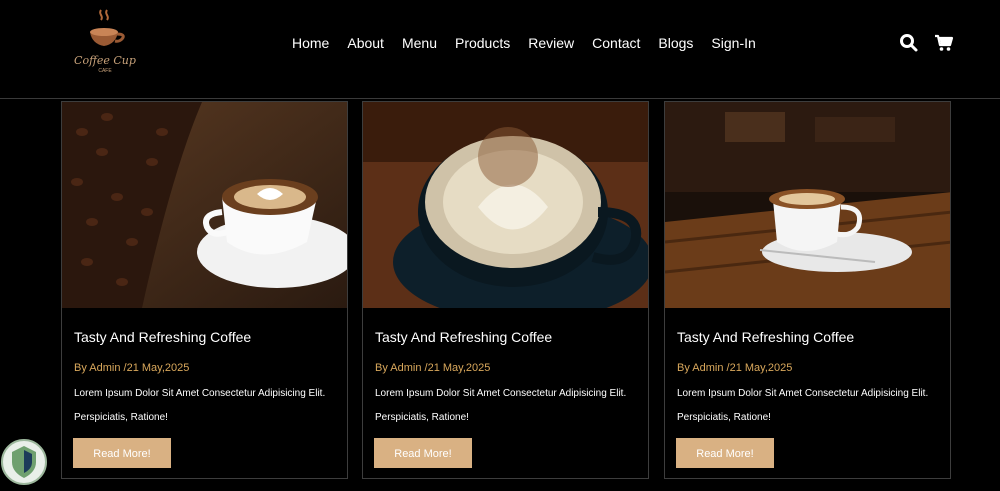  I want to click on nav-blogs: Blogs, so click(675, 43).